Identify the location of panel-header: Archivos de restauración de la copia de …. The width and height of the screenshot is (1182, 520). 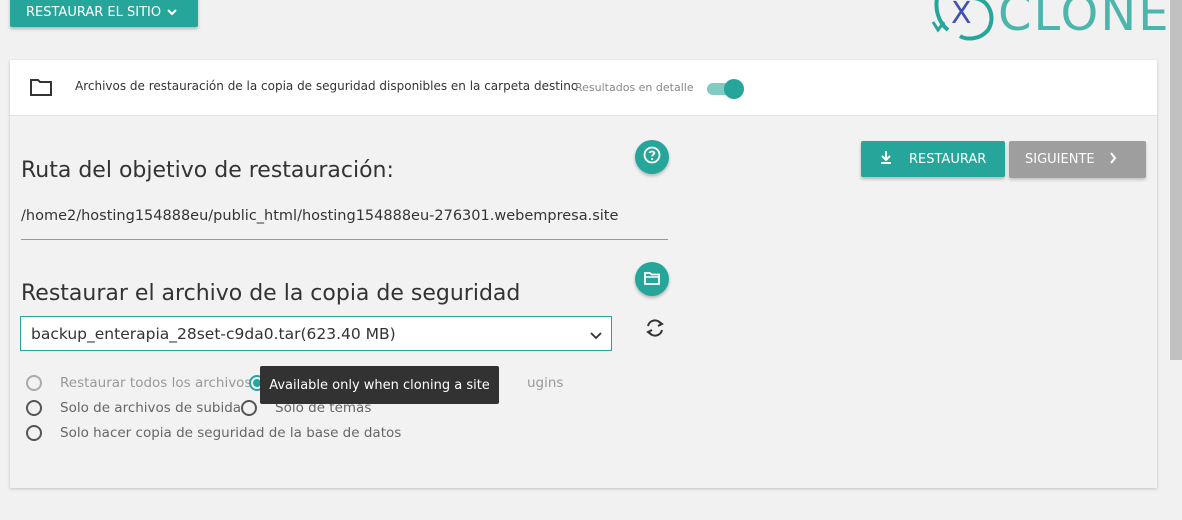
(583, 88).